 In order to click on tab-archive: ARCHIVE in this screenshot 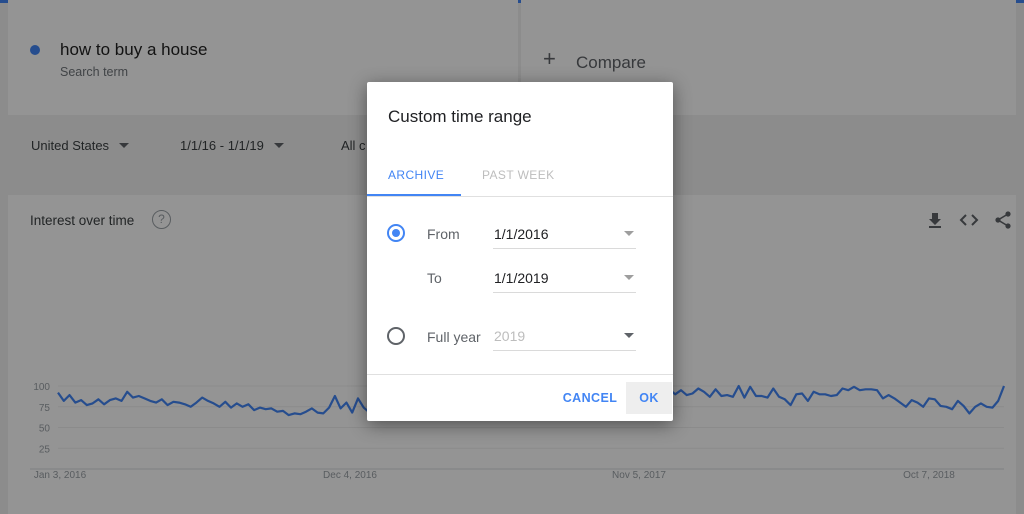, I will do `click(416, 175)`.